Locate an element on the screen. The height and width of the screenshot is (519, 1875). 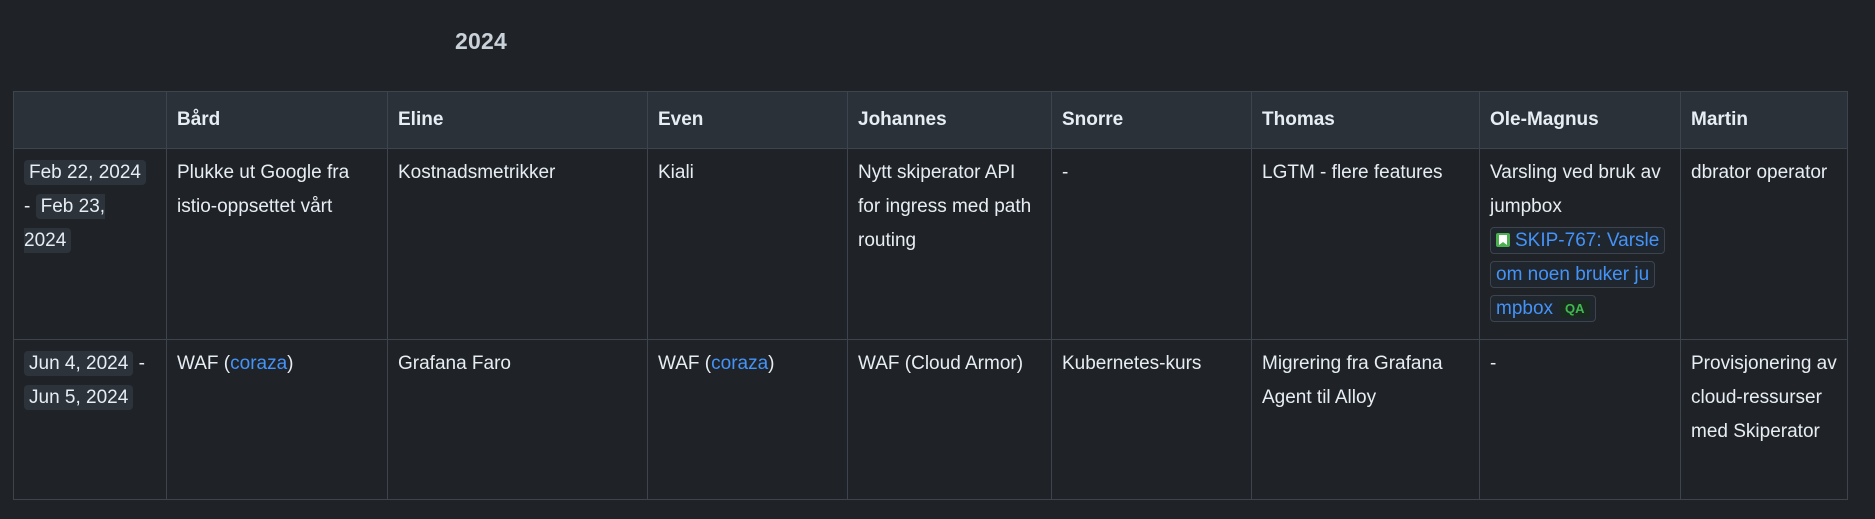
cell-ole-magnus-text: Varsling ved bruk av jumpbox is located at coordinates (1575, 189).